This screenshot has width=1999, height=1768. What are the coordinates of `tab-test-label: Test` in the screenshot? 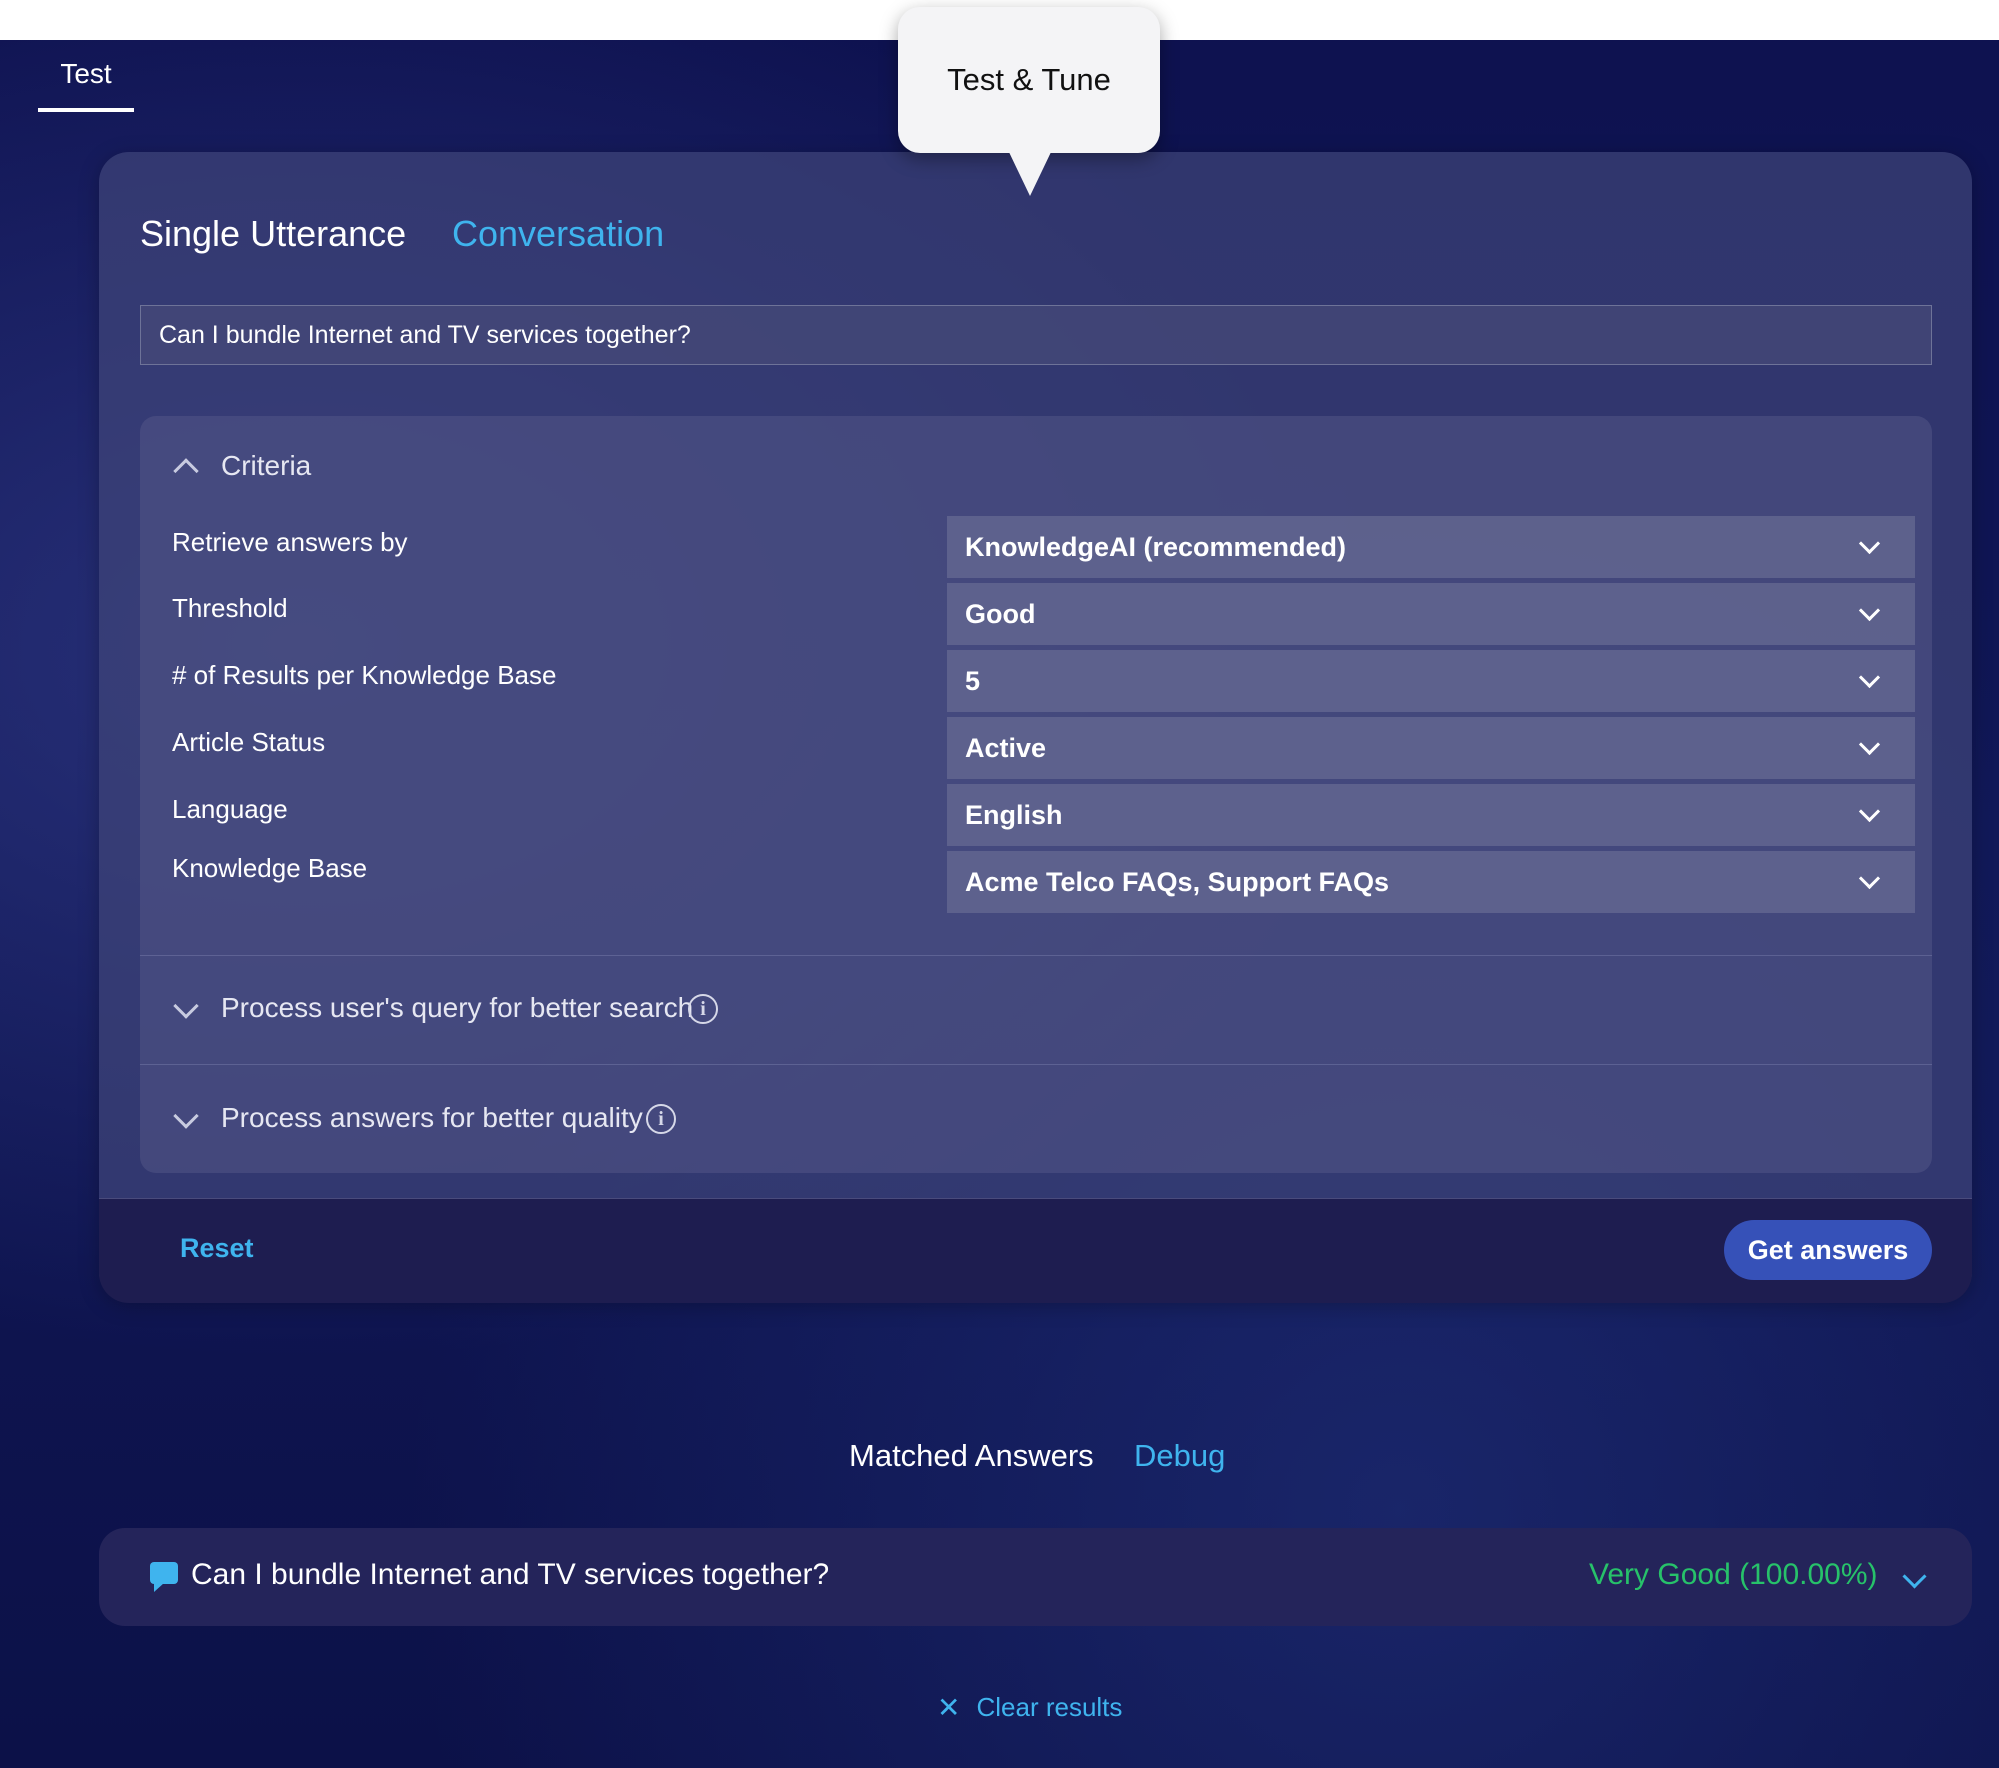 It's located at (85, 74).